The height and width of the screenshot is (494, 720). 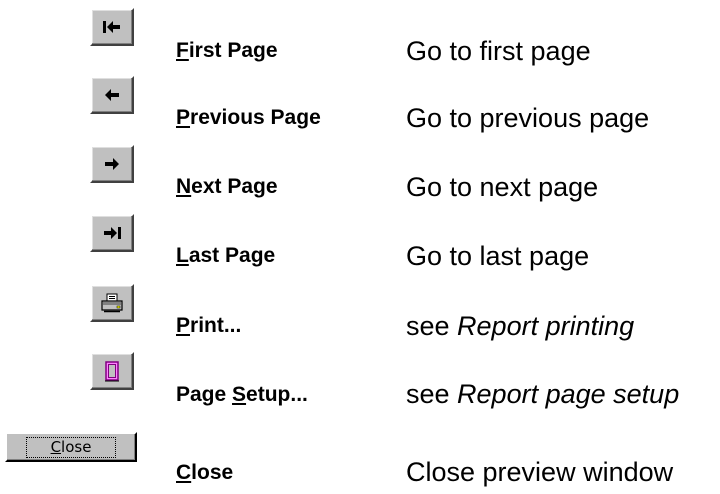 I want to click on next-page-icon, so click(x=112, y=164).